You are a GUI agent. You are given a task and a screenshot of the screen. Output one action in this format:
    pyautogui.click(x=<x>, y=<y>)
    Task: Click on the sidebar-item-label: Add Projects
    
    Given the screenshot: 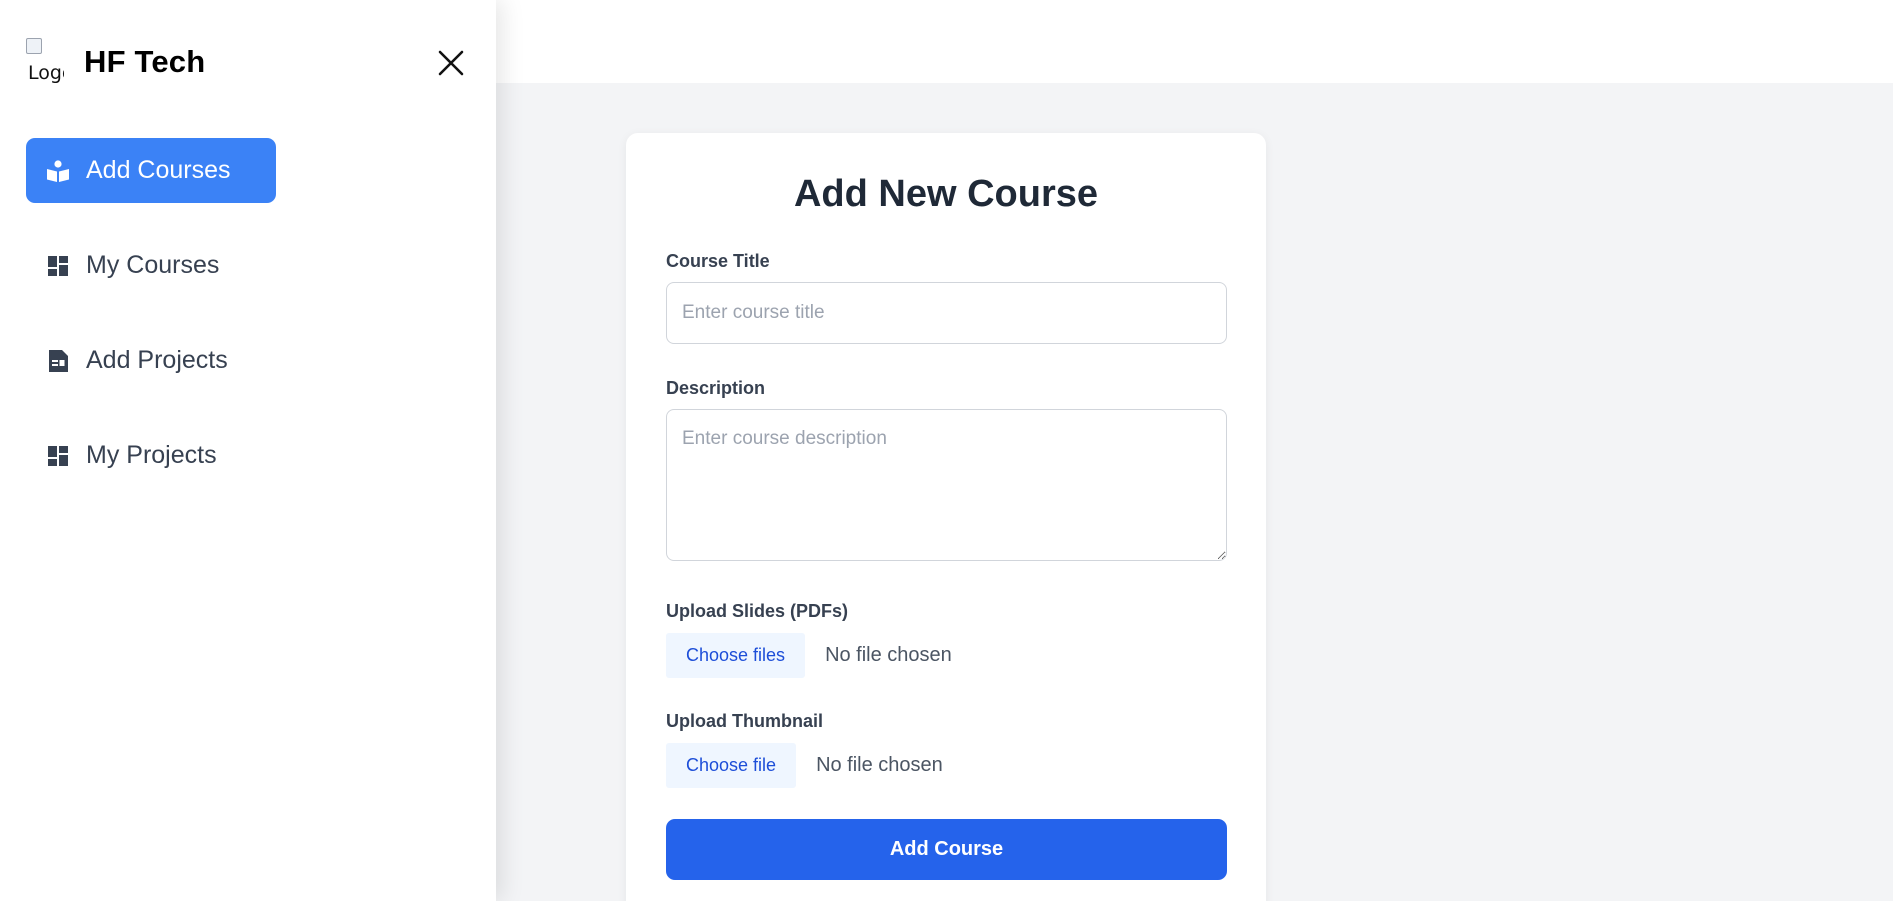 What is the action you would take?
    pyautogui.click(x=157, y=360)
    